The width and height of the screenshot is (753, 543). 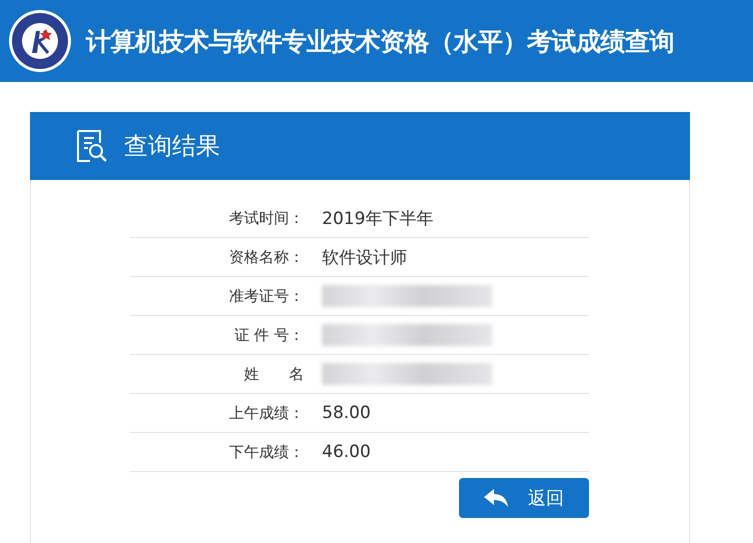 I want to click on field-label: 上午成绩：, so click(x=266, y=413).